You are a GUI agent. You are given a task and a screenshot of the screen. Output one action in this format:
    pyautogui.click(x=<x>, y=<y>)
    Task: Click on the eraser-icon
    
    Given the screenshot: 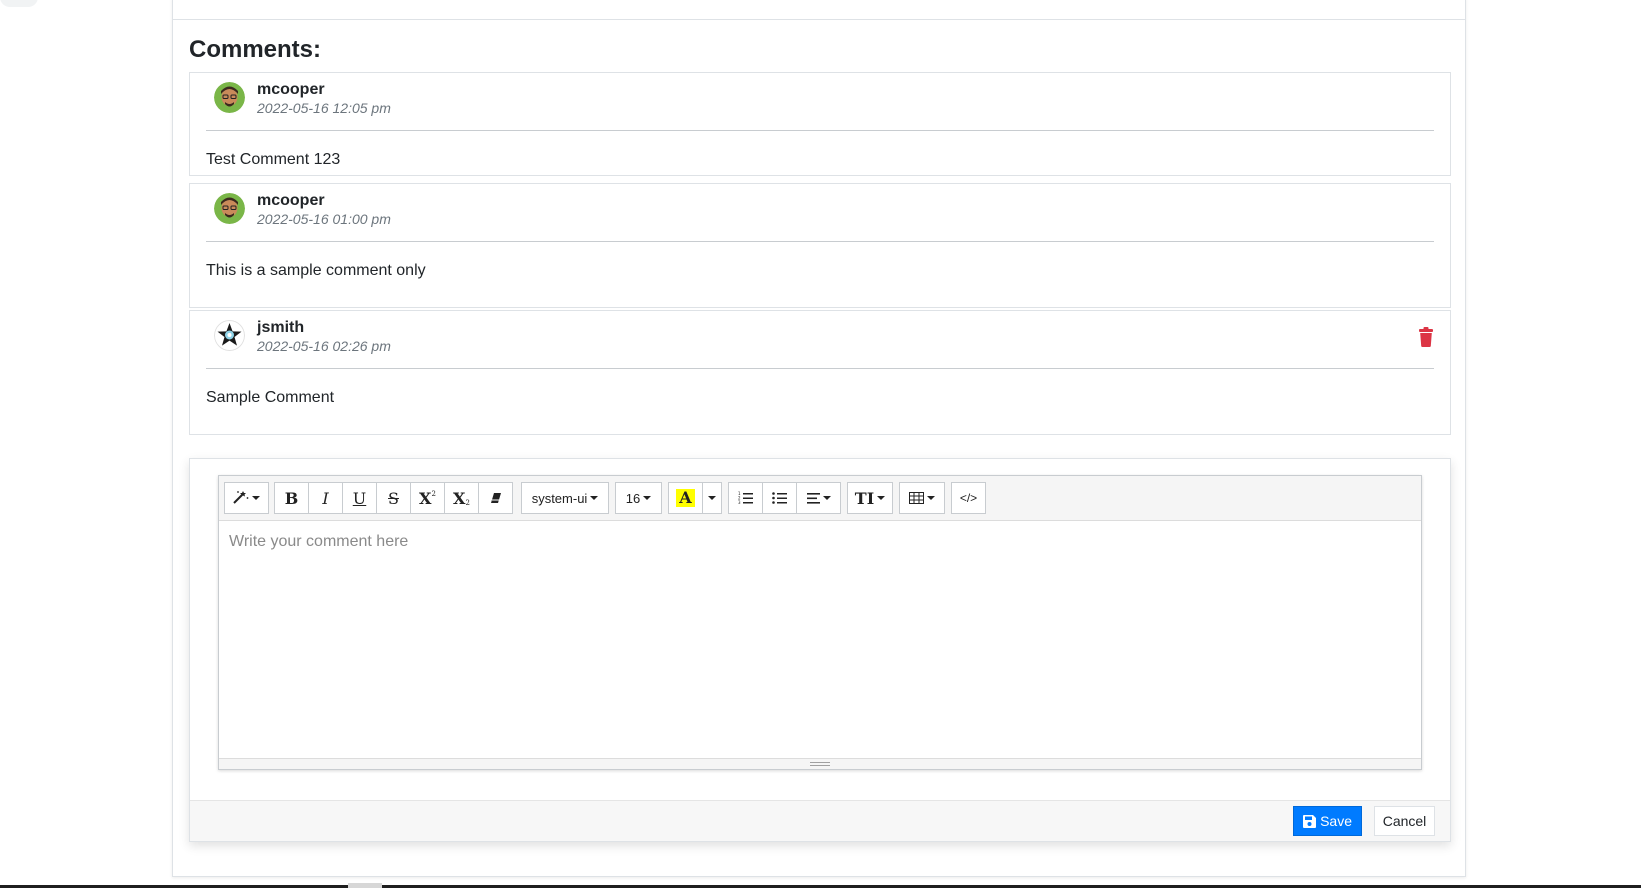 What is the action you would take?
    pyautogui.click(x=496, y=498)
    